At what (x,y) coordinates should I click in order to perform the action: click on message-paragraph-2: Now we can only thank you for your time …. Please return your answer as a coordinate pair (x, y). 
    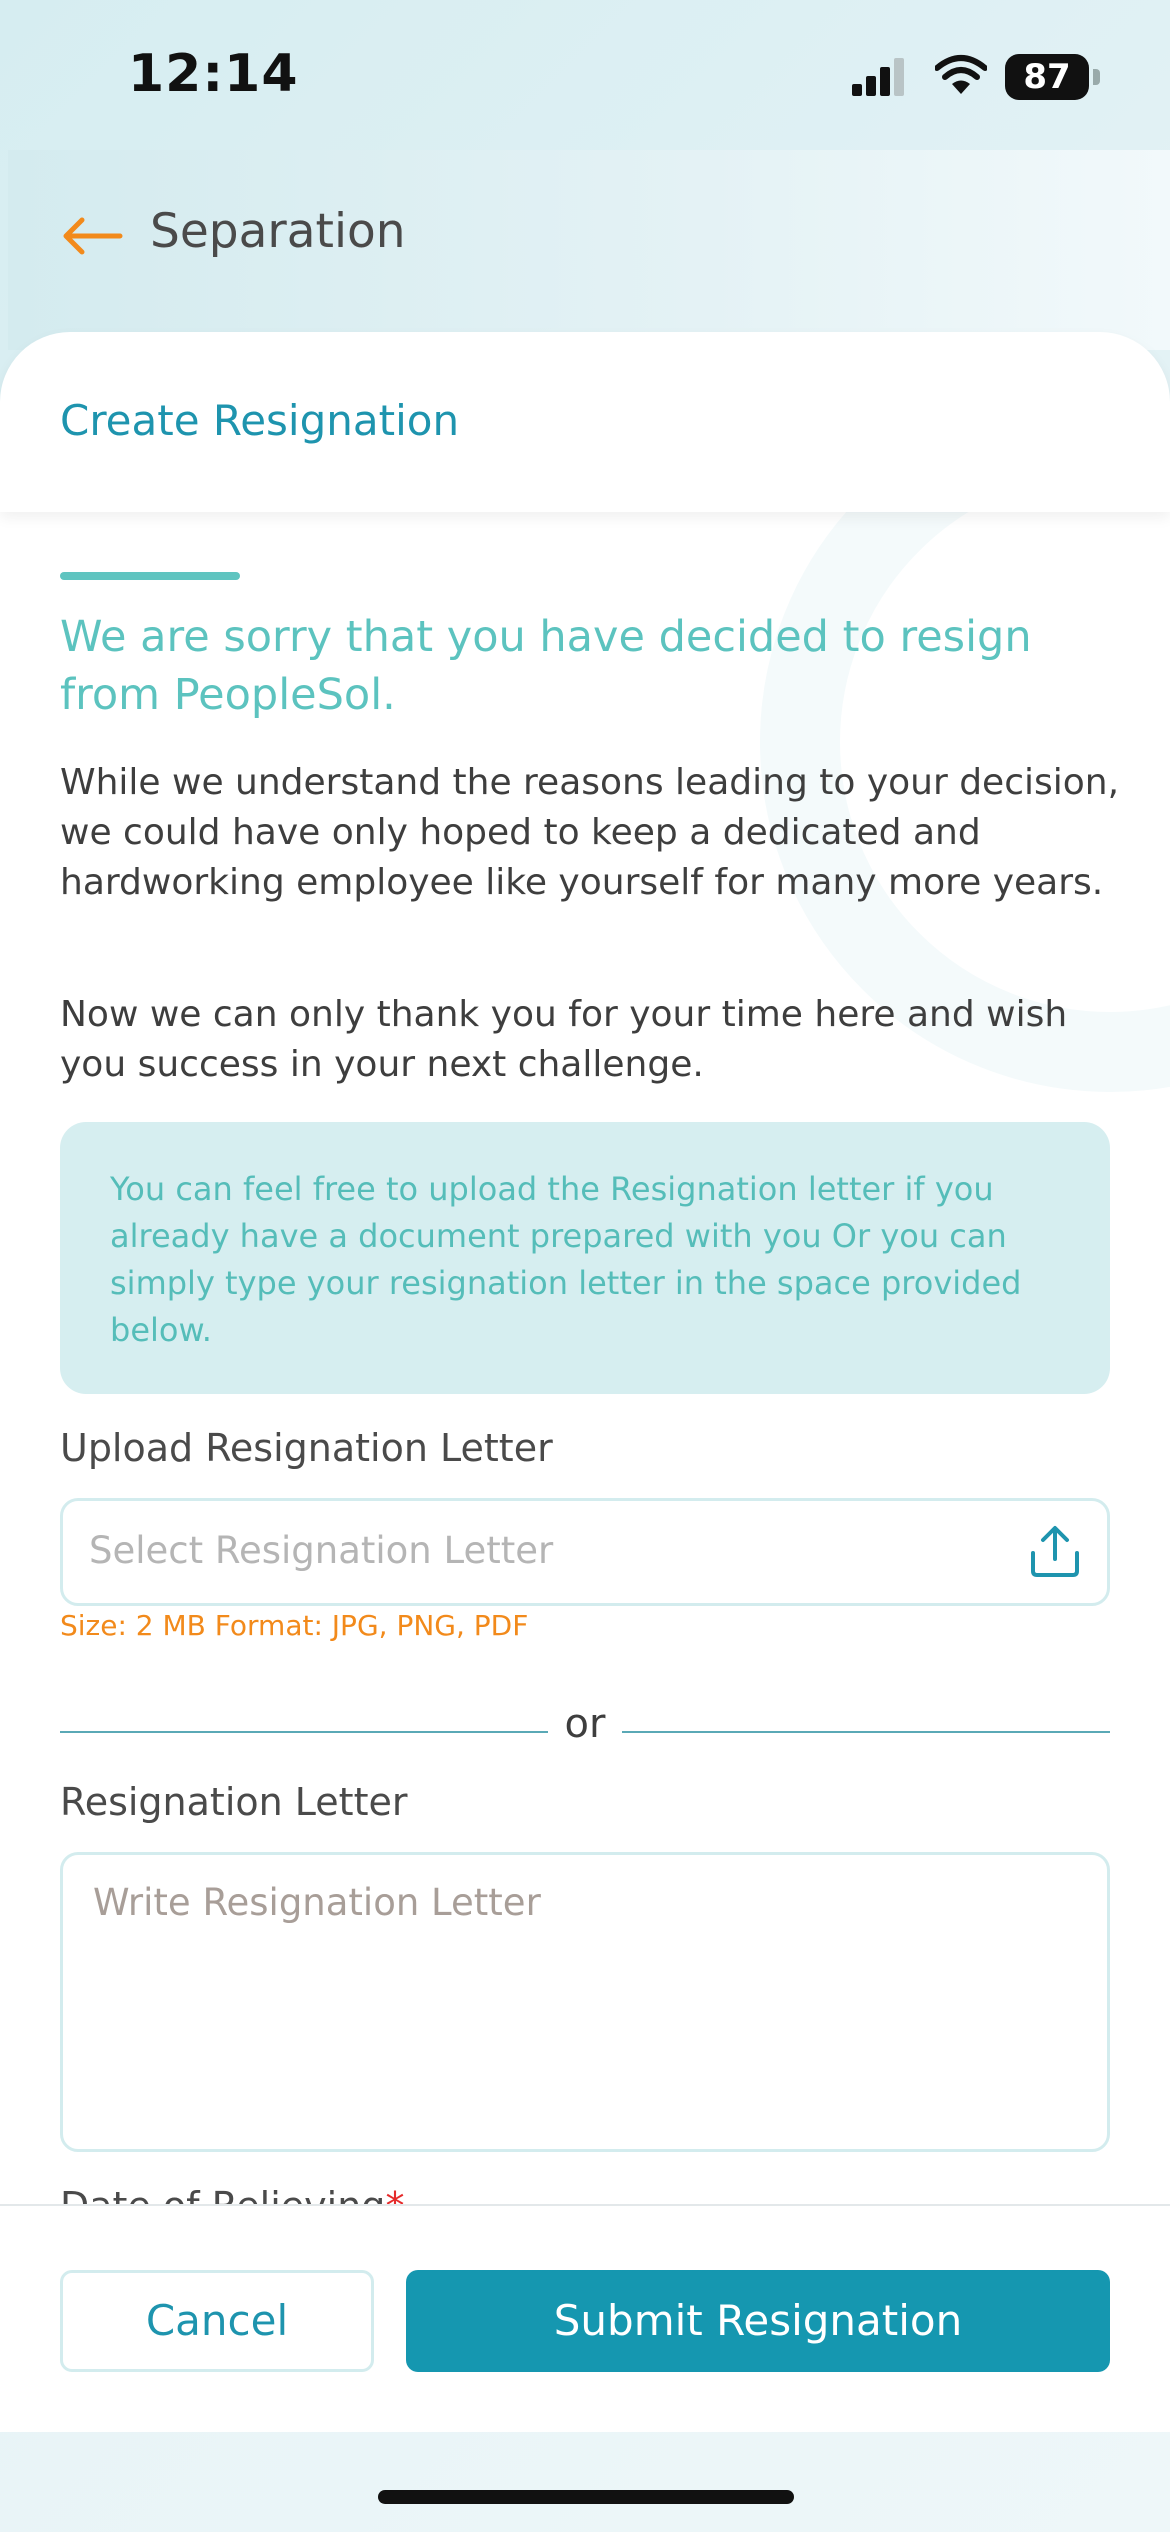
    Looking at the image, I should click on (564, 1039).